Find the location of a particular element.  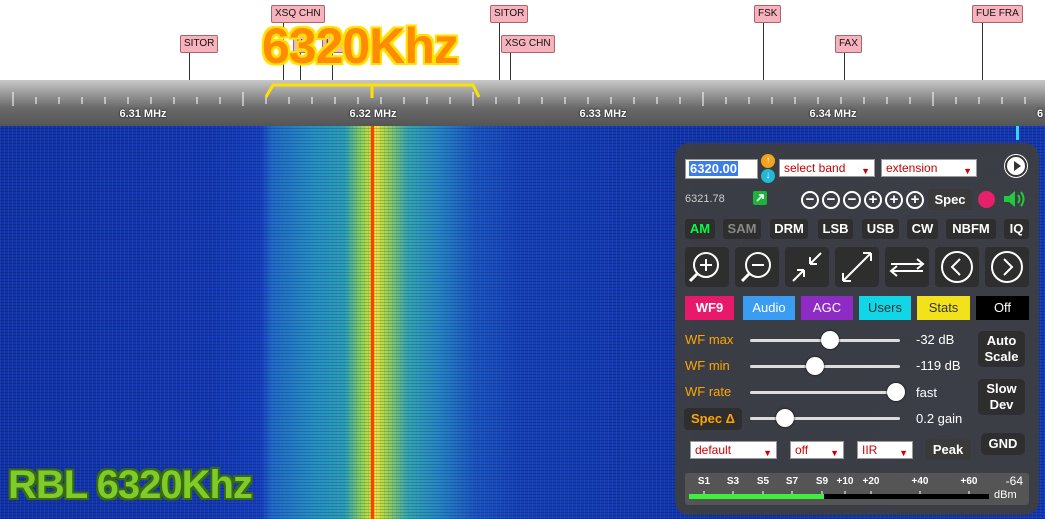

wf-rate-label: WF rate is located at coordinates (708, 391).